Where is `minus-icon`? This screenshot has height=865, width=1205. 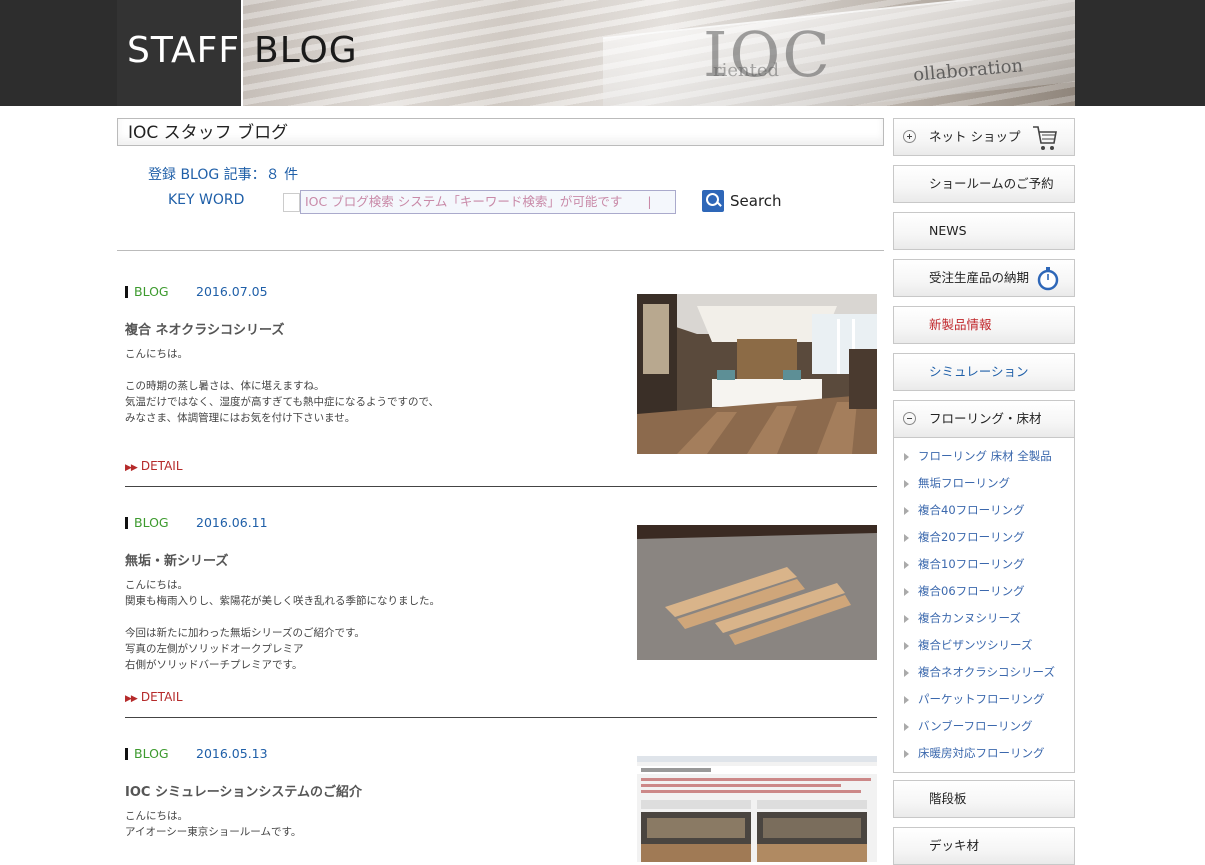
minus-icon is located at coordinates (909, 418).